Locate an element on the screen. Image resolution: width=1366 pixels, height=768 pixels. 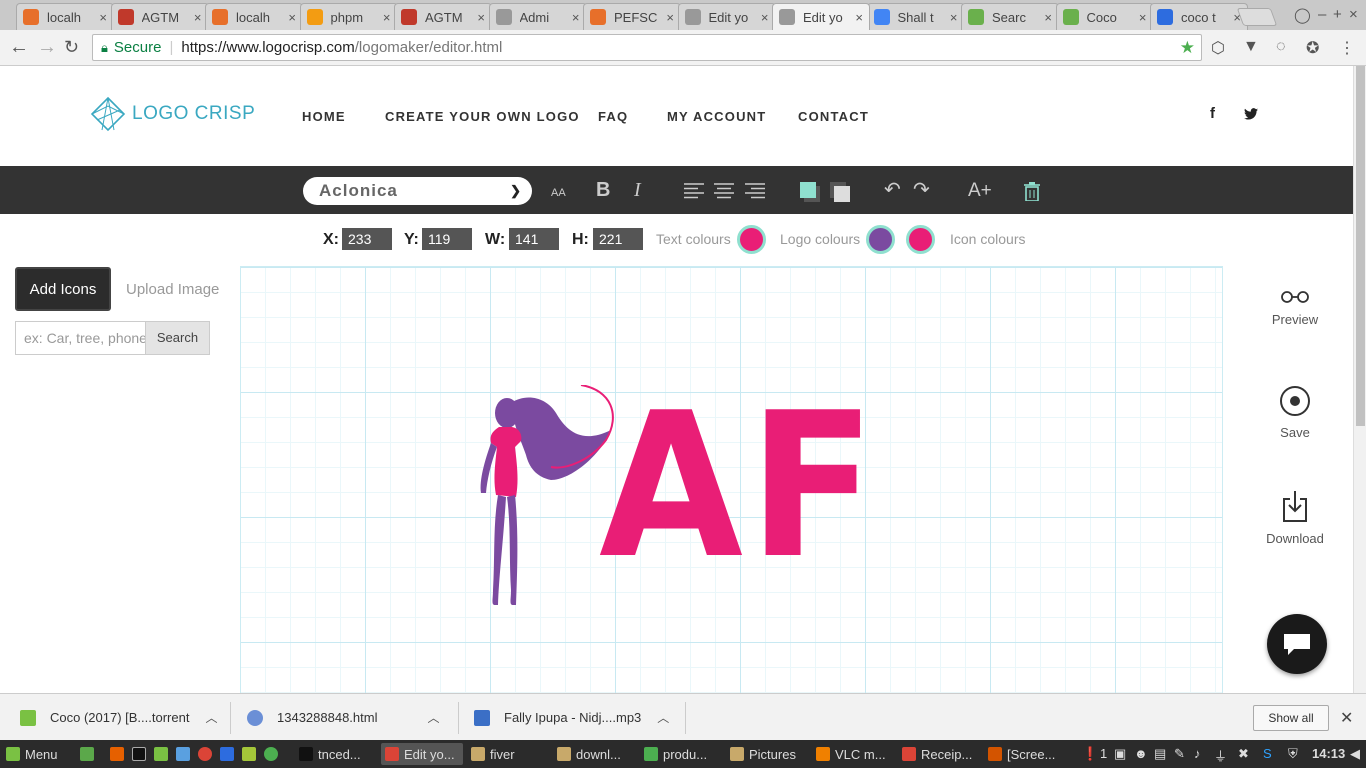
extension-circle-icon: ◌ is located at coordinates (1281, 47).